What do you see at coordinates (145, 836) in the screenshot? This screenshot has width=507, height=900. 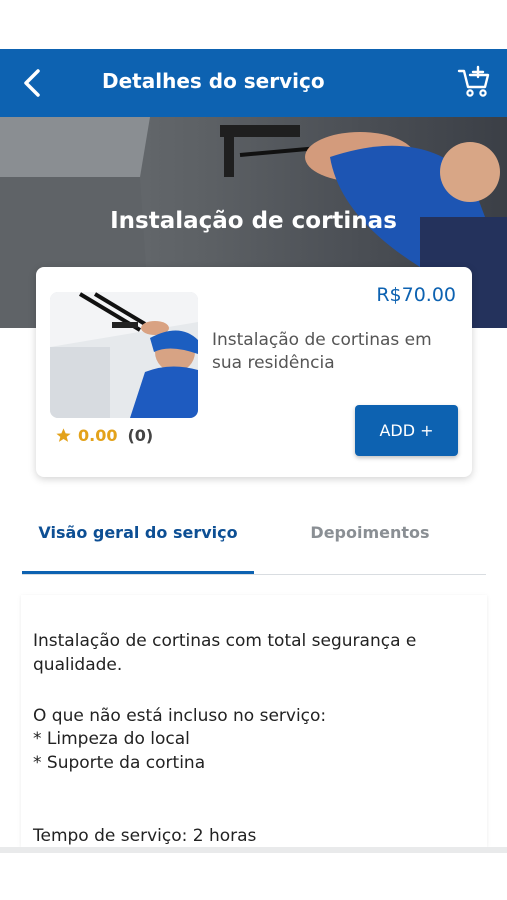 I see `service-time: Tempo de serviço: 2 horas` at bounding box center [145, 836].